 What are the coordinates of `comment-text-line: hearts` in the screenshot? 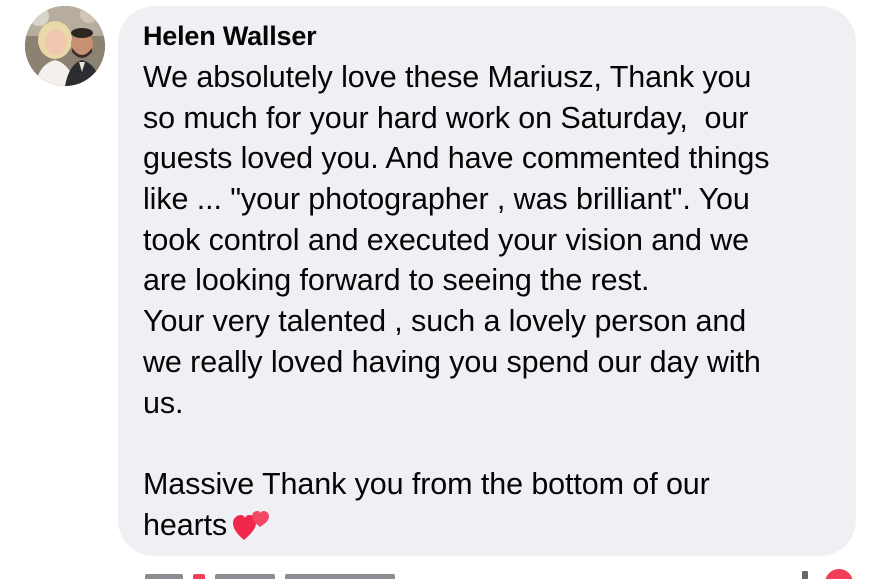 It's located at (185, 524).